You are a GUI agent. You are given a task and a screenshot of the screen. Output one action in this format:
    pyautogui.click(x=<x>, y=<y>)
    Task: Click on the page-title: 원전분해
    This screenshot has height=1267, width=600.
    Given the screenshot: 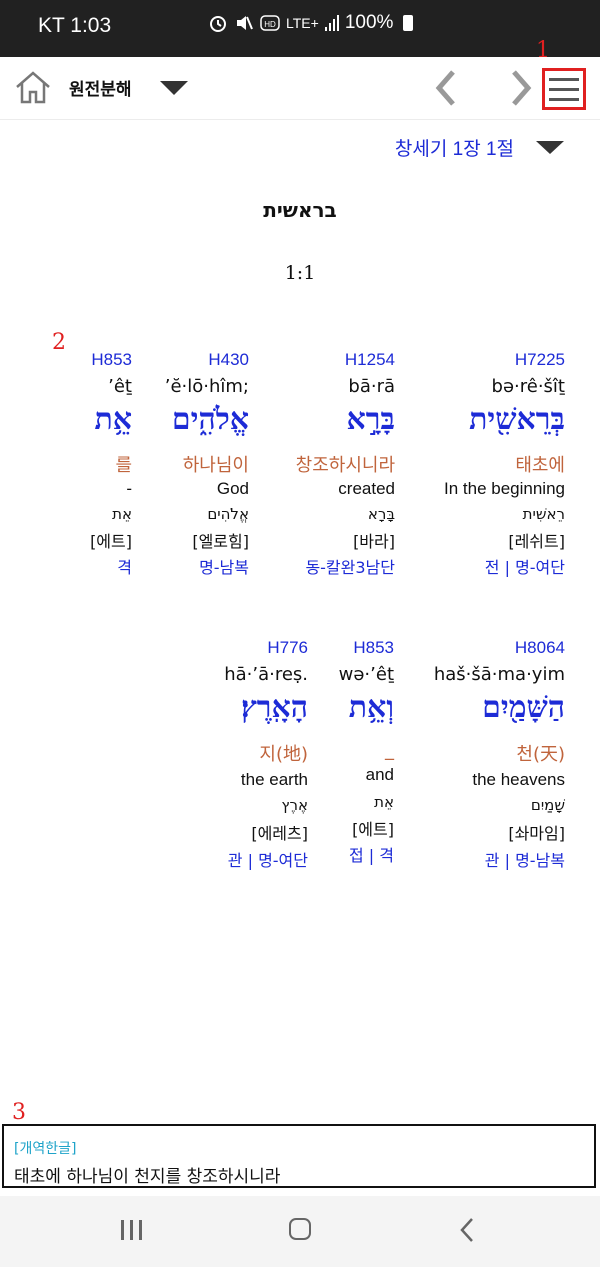 What is the action you would take?
    pyautogui.click(x=100, y=87)
    